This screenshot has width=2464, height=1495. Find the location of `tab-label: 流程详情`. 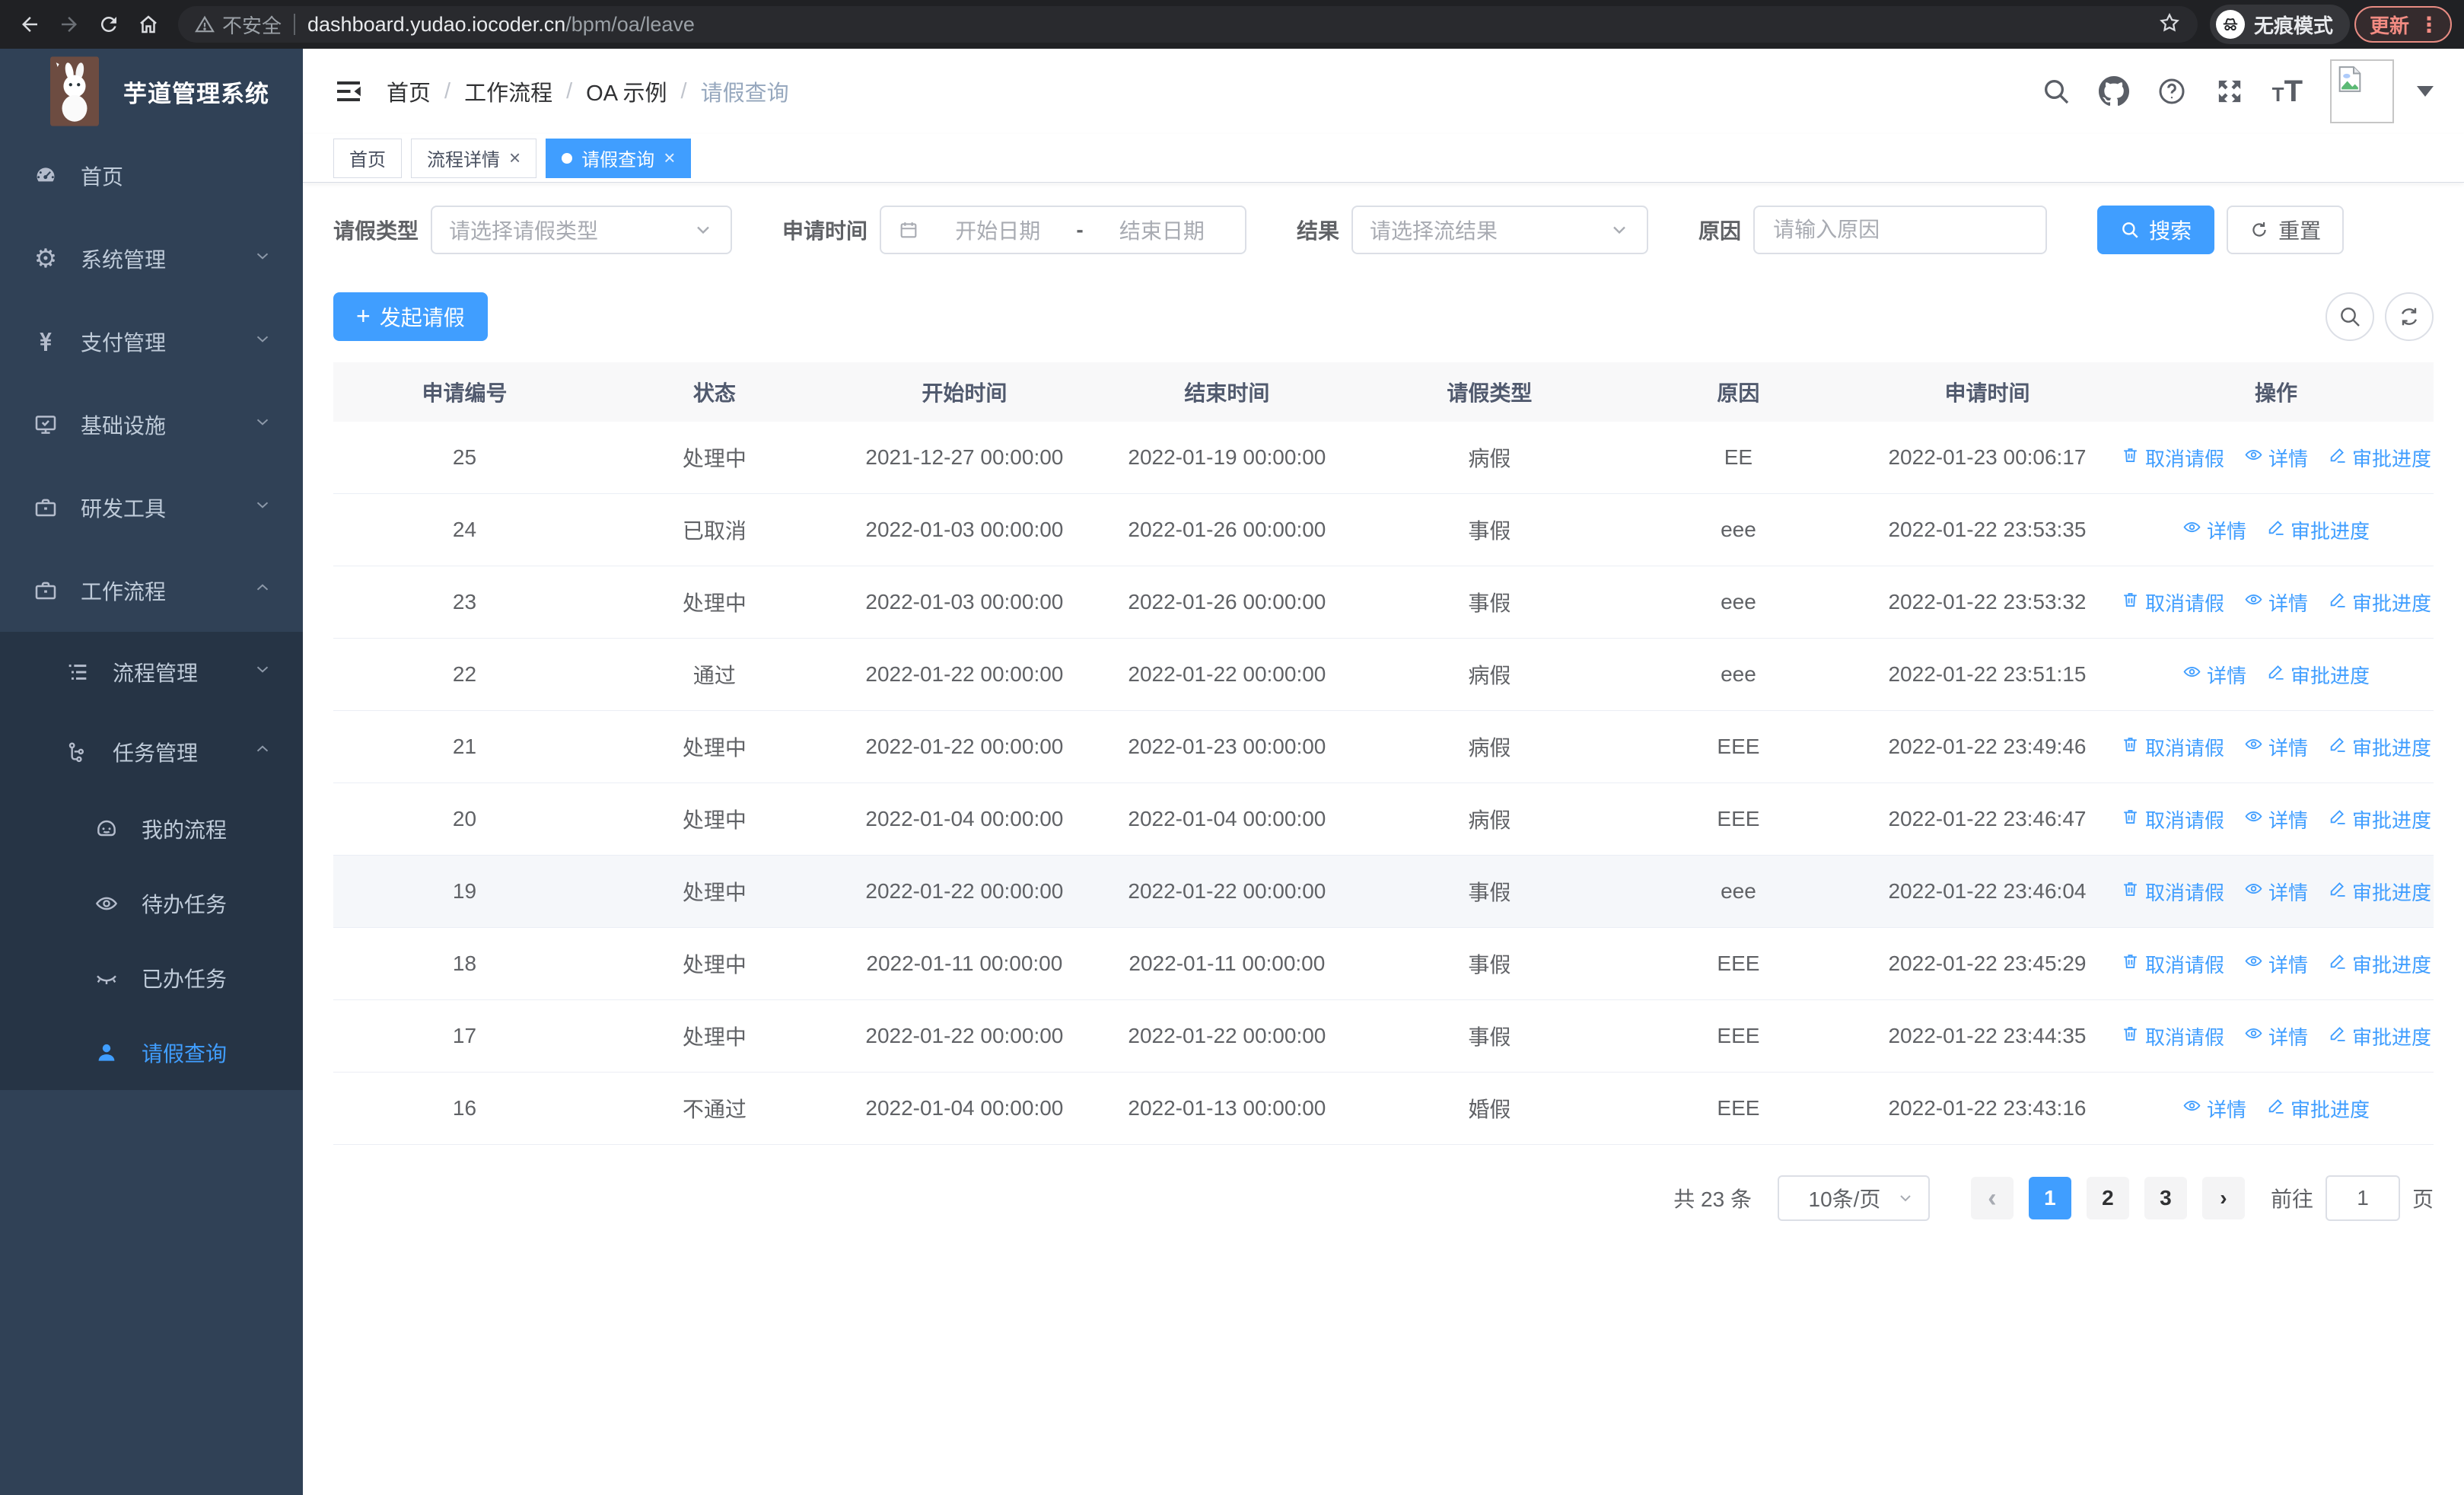

tab-label: 流程详情 is located at coordinates (463, 161).